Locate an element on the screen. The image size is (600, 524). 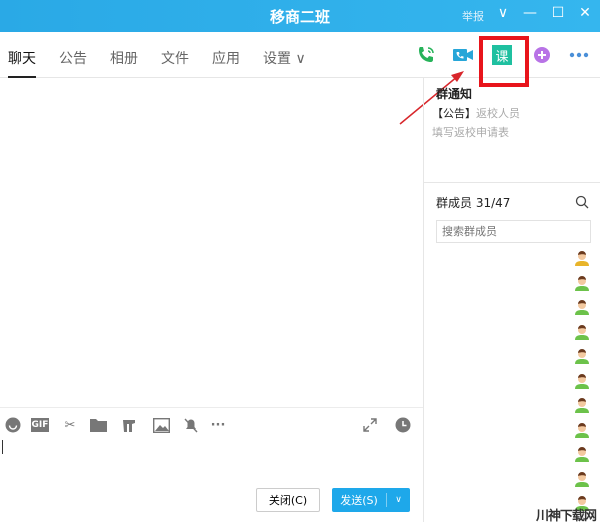
group-notice-item: 【公告】返校人员 is located at coordinates (476, 113).